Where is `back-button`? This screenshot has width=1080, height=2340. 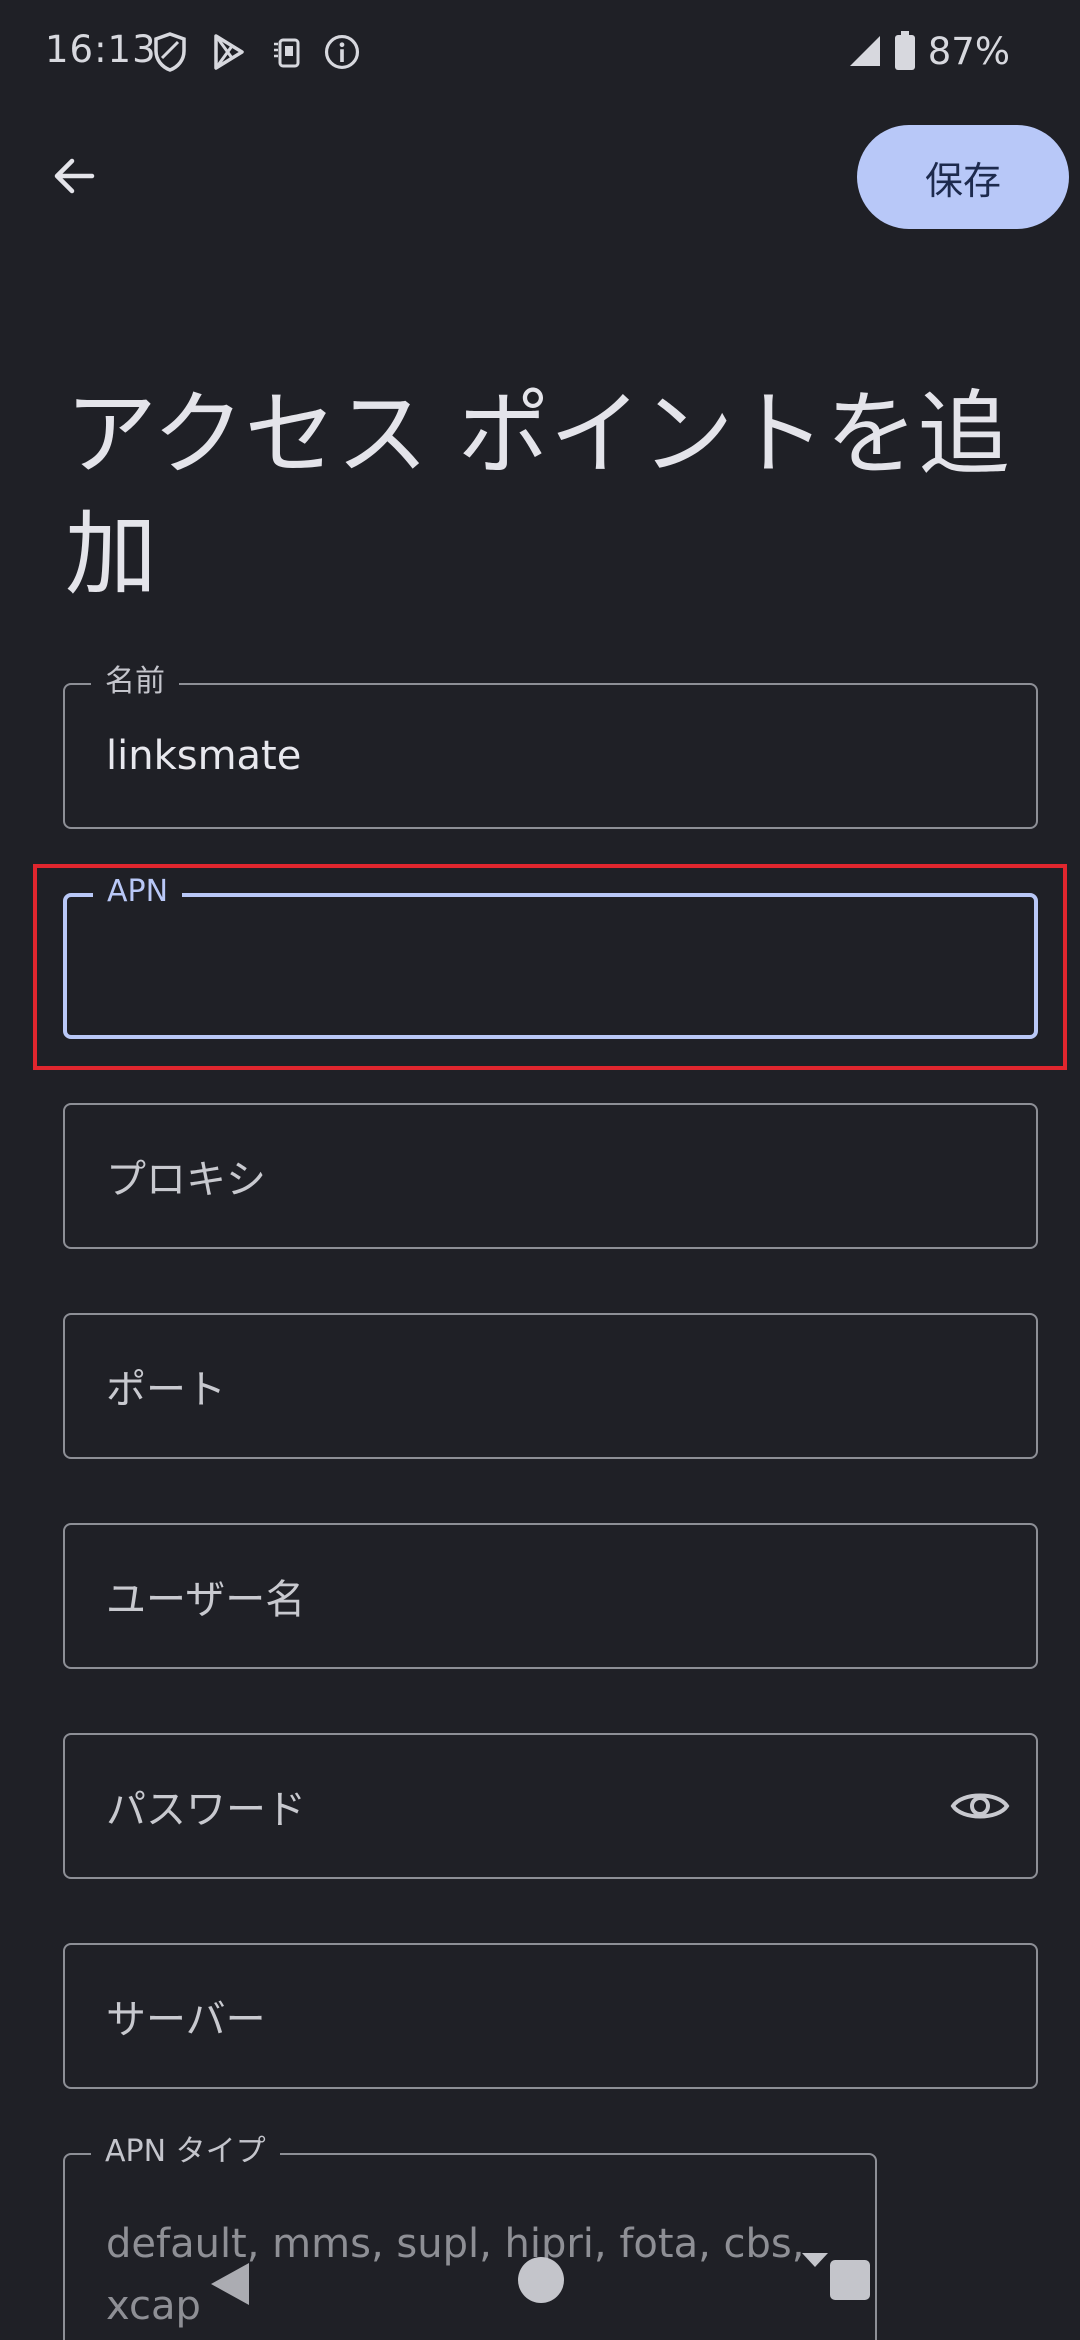 back-button is located at coordinates (74, 176).